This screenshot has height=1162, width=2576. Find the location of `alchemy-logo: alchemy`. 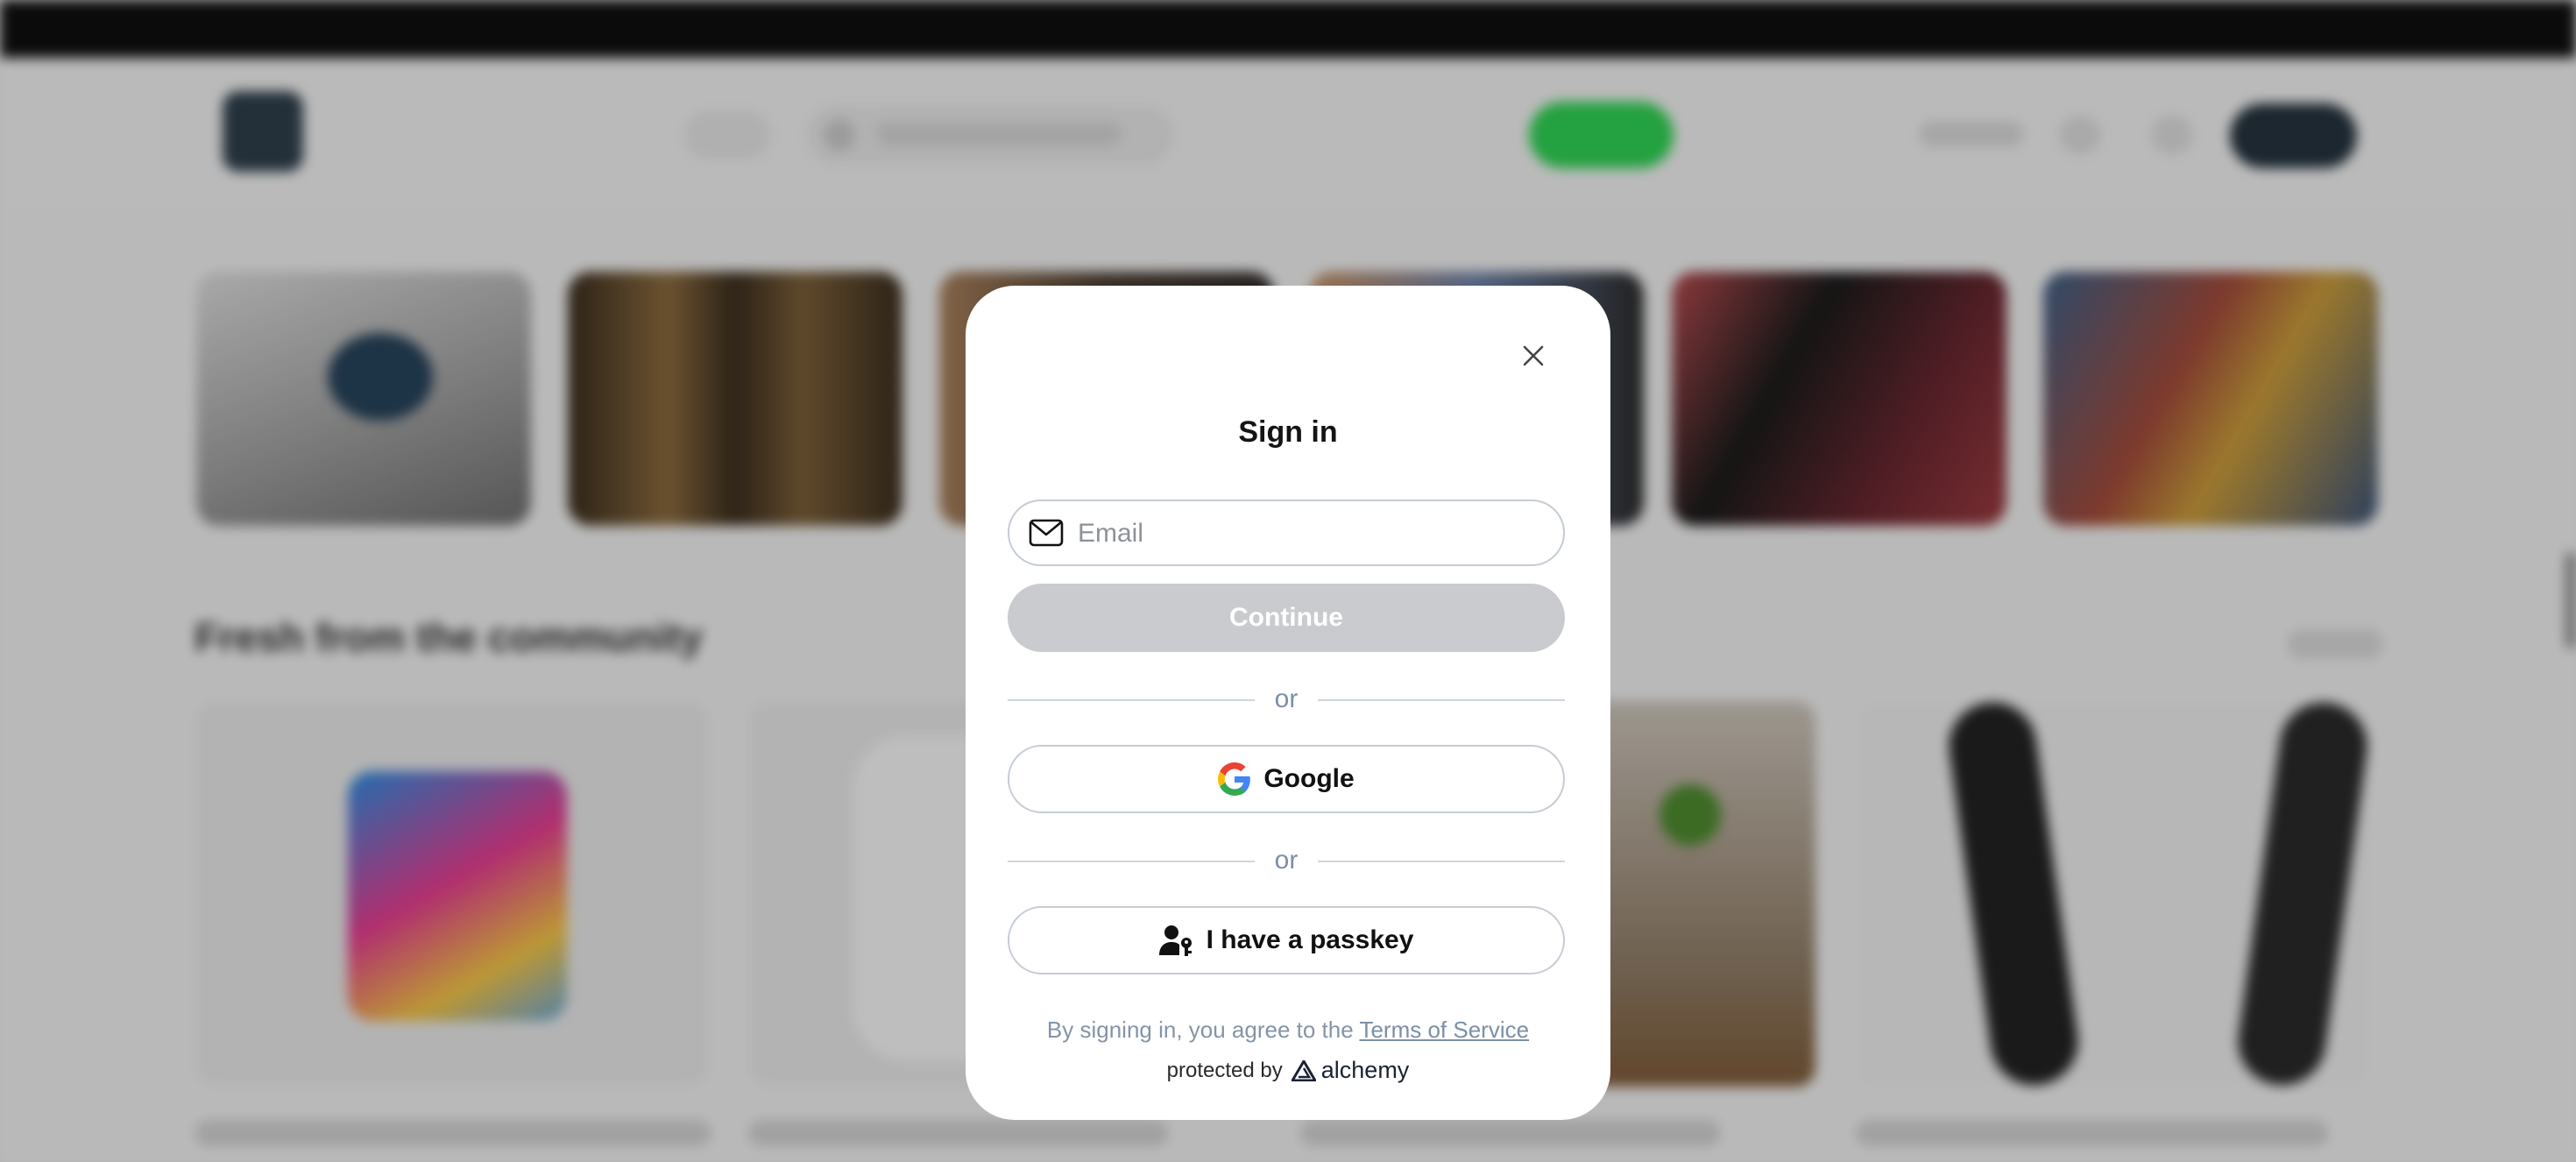

alchemy-logo: alchemy is located at coordinates (1350, 1071).